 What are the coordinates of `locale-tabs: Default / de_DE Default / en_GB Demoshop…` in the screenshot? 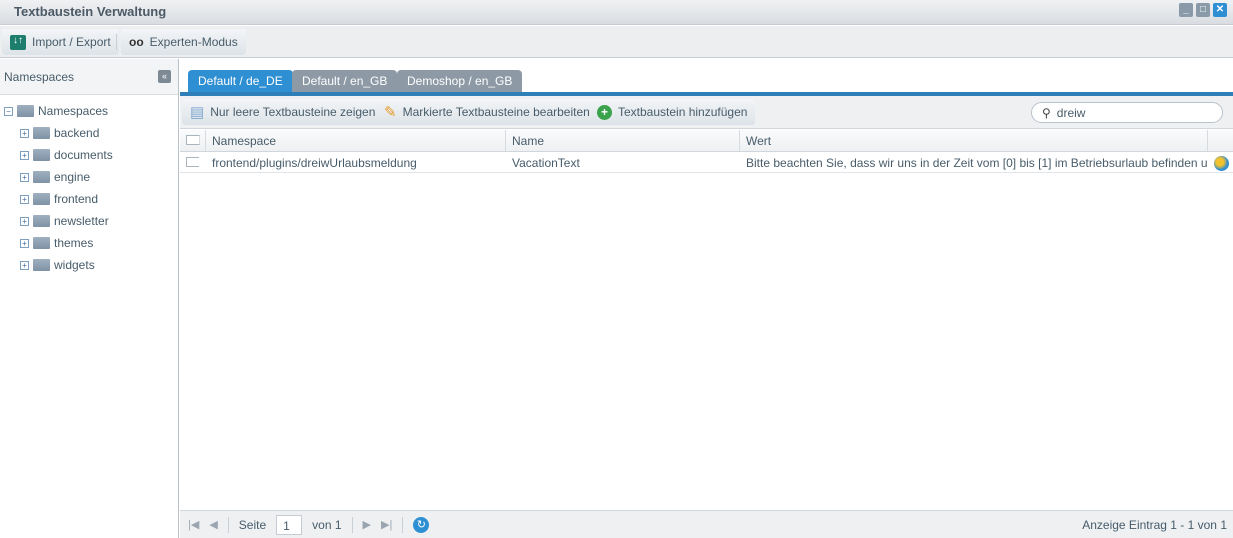 It's located at (706, 77).